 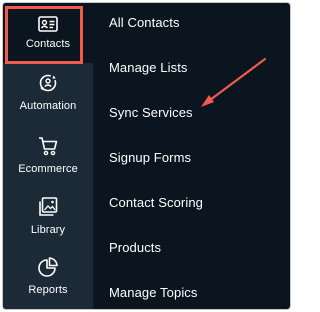 I want to click on contact-card-icon, so click(x=48, y=20).